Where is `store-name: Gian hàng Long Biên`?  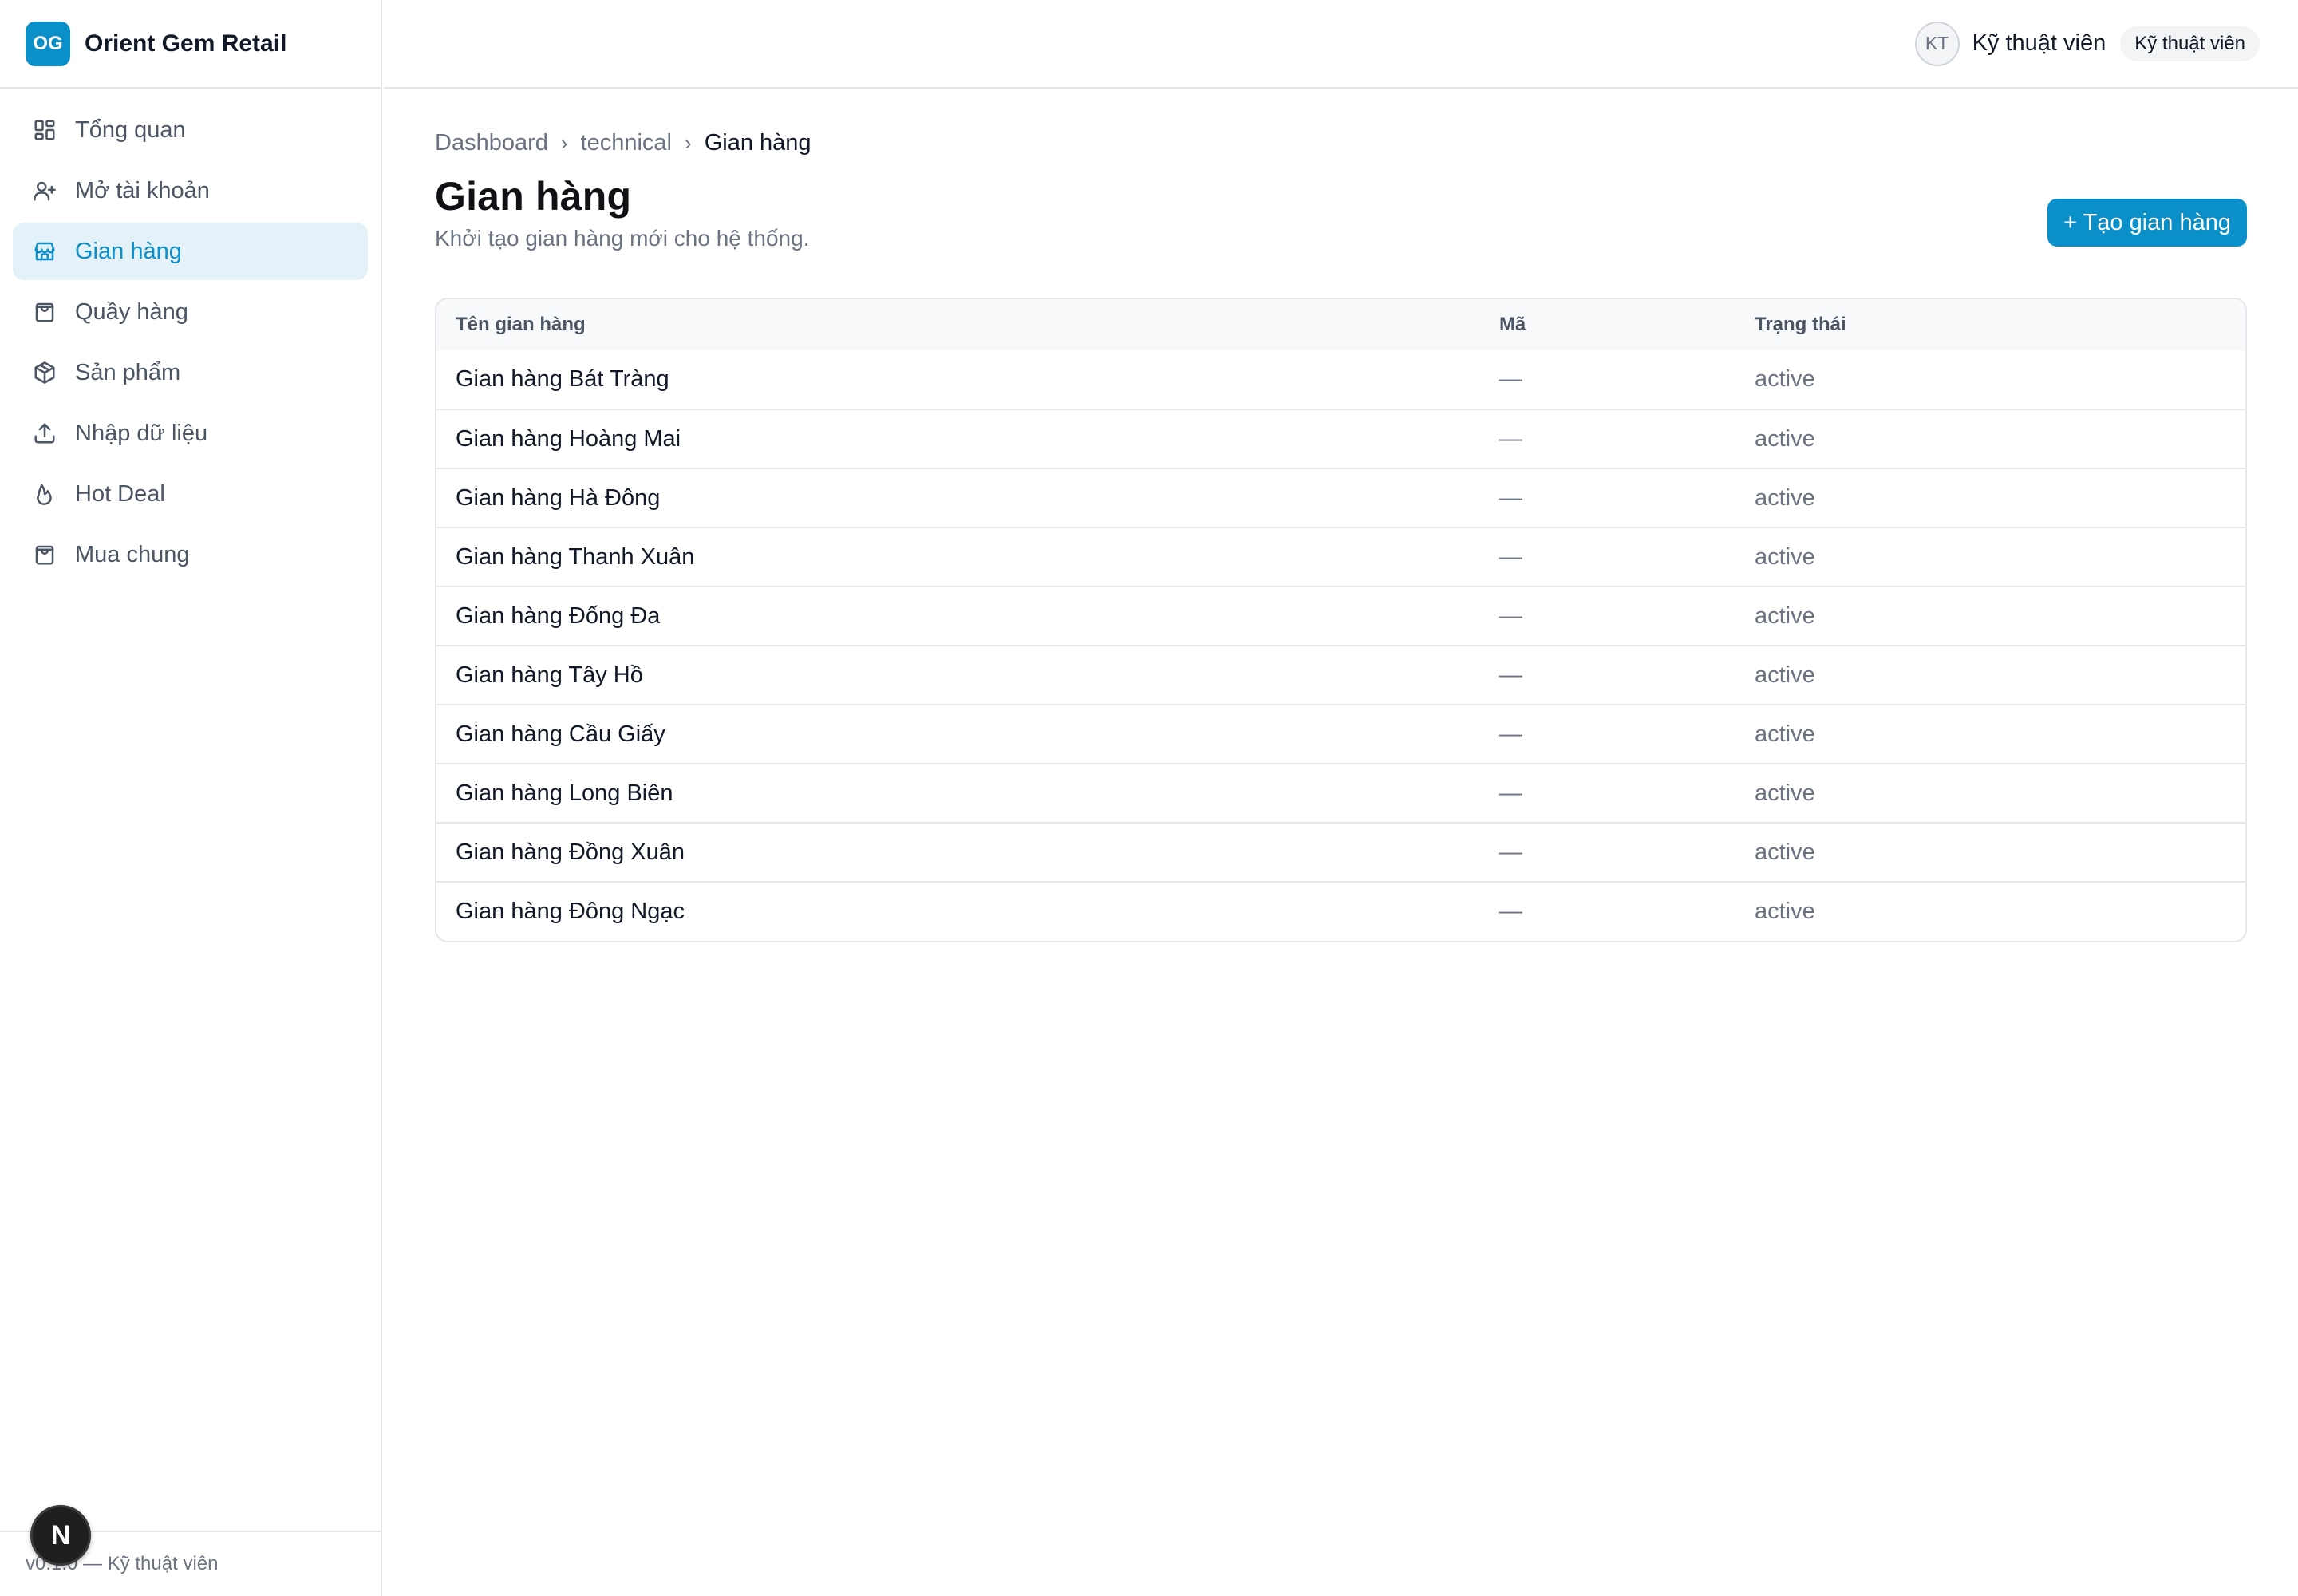 store-name: Gian hàng Long Biên is located at coordinates (565, 793).